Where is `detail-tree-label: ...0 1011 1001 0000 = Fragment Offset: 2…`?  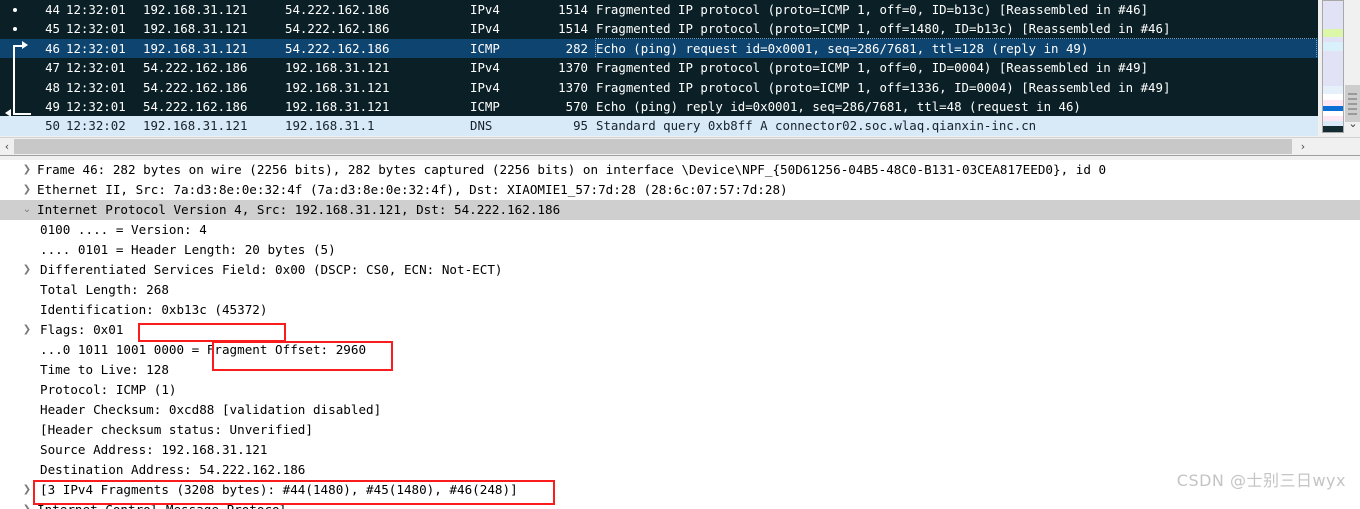 detail-tree-label: ...0 1011 1001 0000 = Fragment Offset: 2… is located at coordinates (203, 349).